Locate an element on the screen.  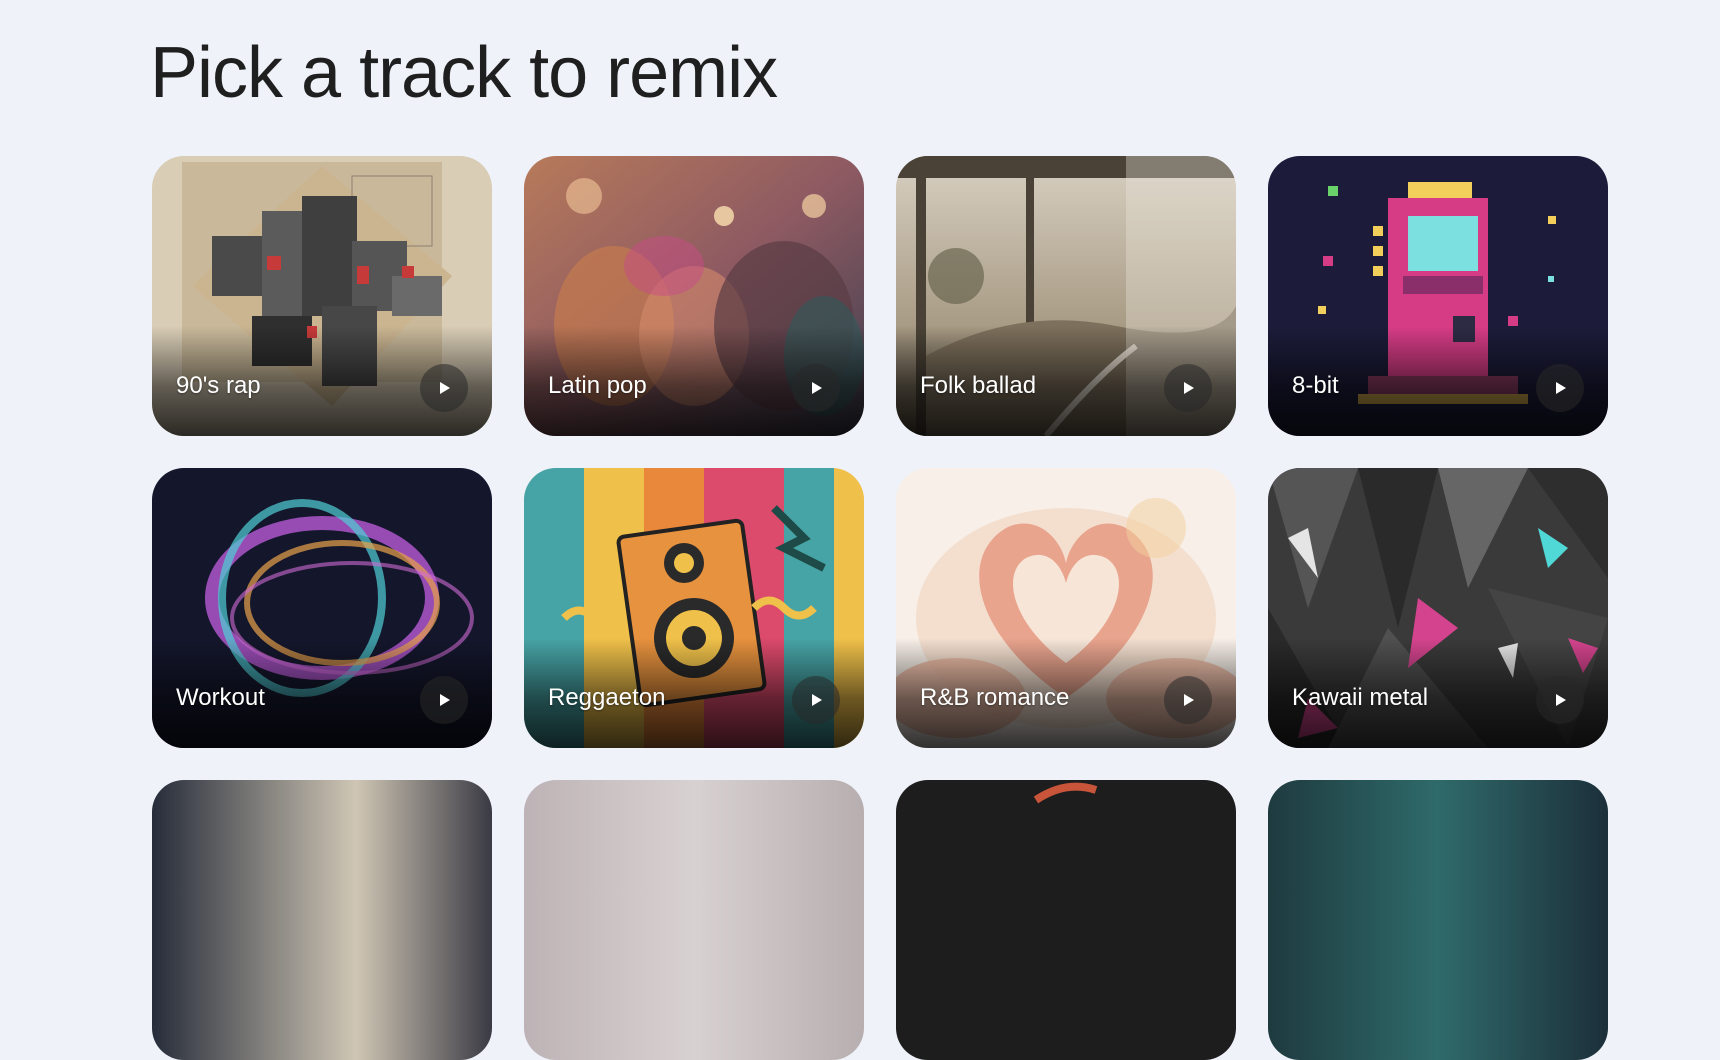
track-card-reggaeton: Reggaeton is located at coordinates (694, 608).